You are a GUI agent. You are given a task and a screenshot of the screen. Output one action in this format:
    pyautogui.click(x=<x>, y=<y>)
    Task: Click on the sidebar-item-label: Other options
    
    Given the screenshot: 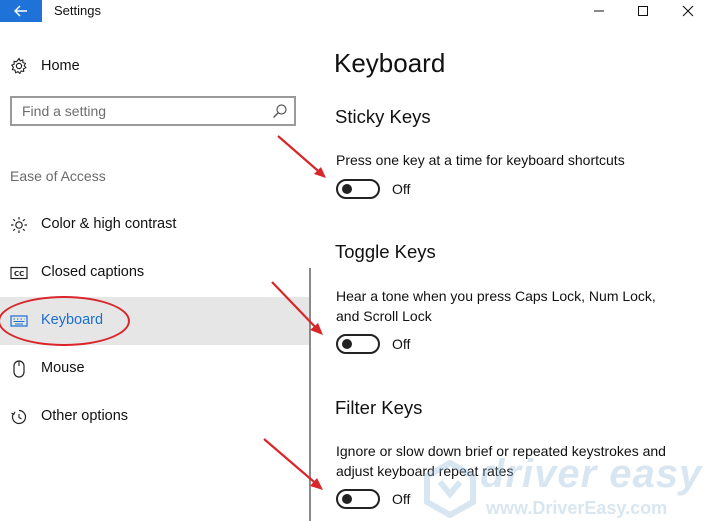 What is the action you would take?
    pyautogui.click(x=85, y=416)
    